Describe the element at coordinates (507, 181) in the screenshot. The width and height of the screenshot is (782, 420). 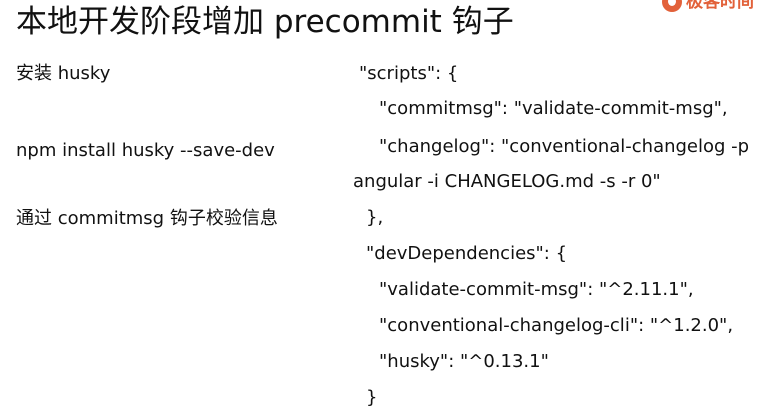
I see `code-line-changelog-continued: angular -i CHANGELOG.md -s -r 0"` at that location.